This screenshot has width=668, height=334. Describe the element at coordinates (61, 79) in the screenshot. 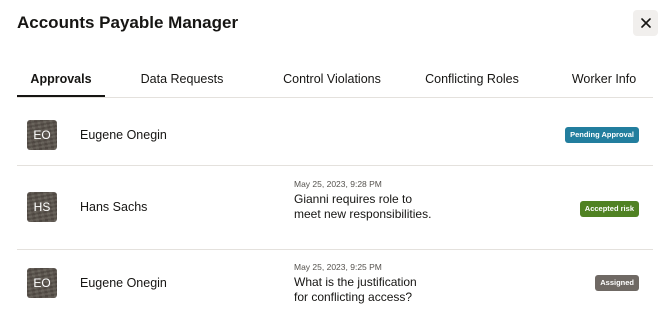

I see `tab-approvals: Approvals` at that location.